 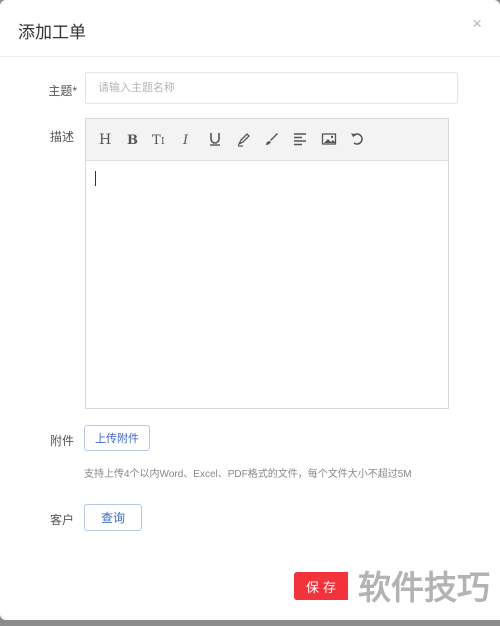 What do you see at coordinates (357, 139) in the screenshot?
I see `undo-icon` at bounding box center [357, 139].